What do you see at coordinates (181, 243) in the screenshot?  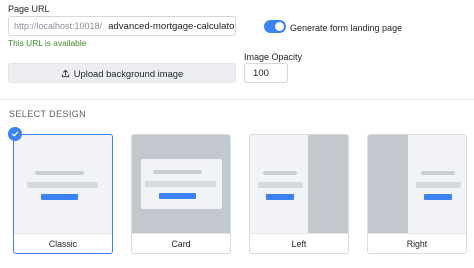 I see `card-label: Card` at bounding box center [181, 243].